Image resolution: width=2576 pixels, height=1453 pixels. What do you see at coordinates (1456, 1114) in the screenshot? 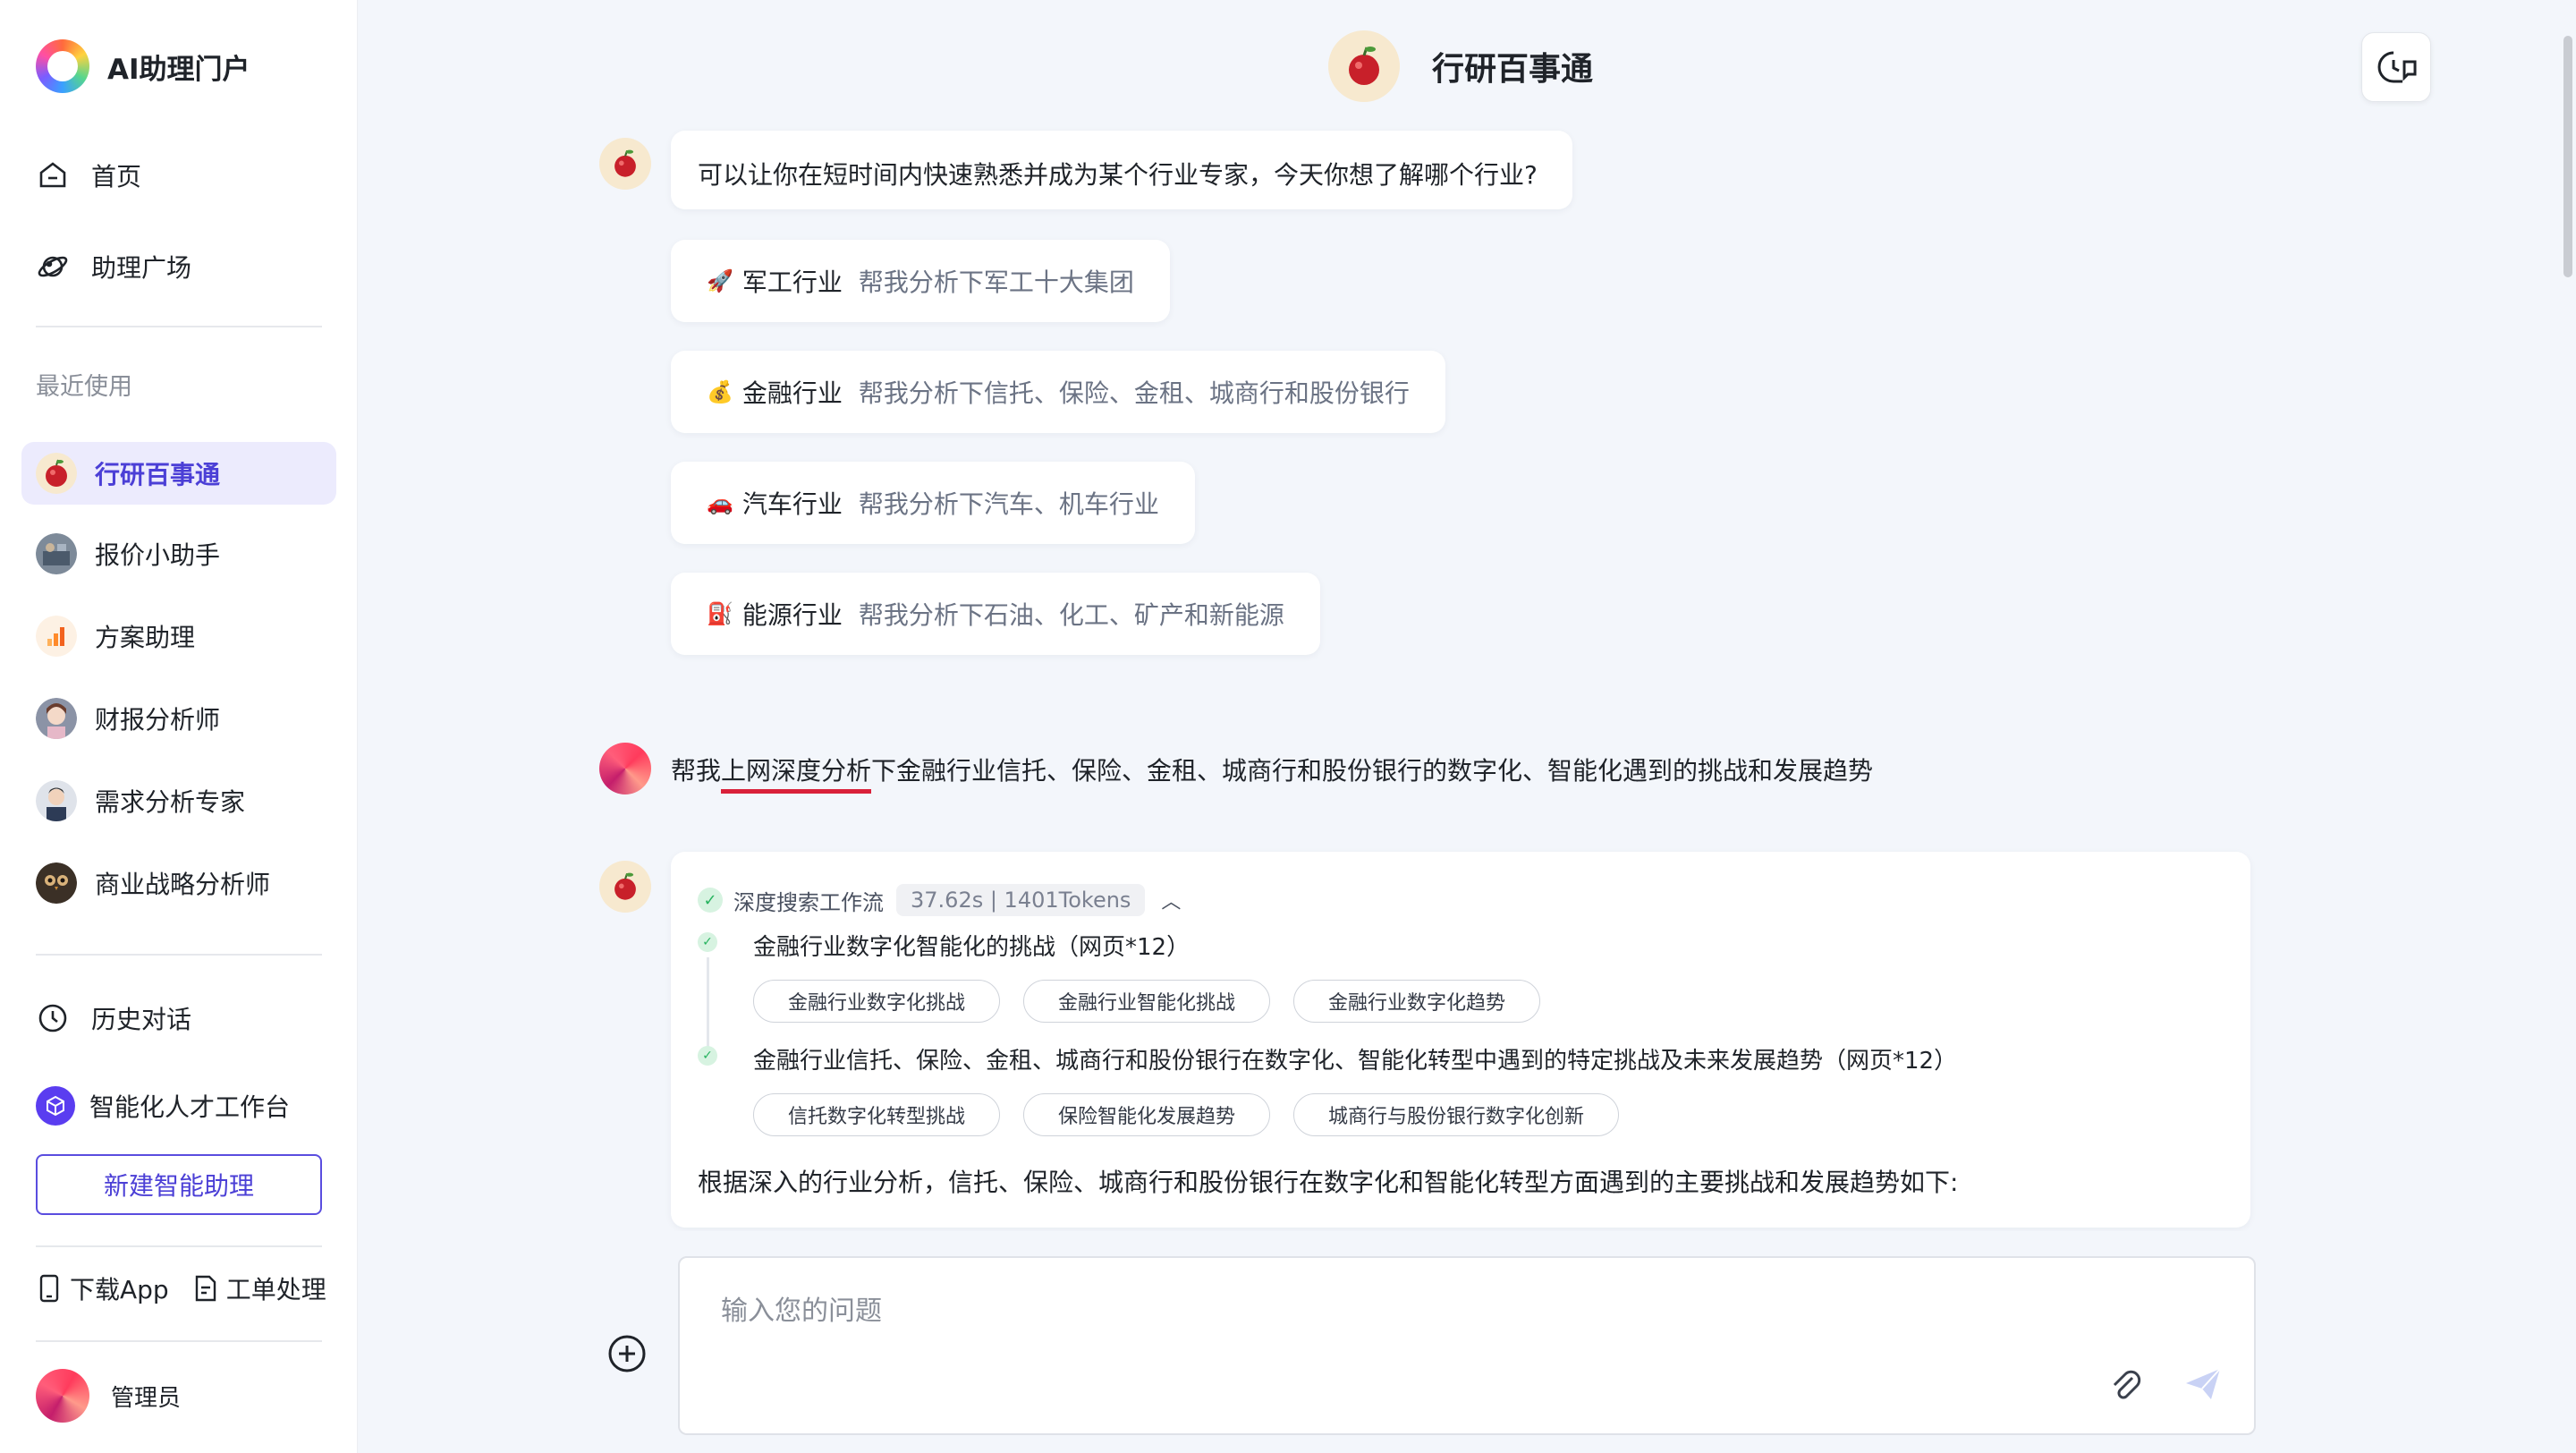
I see `search-tag: 城商行与股份银行数字化创新` at bounding box center [1456, 1114].